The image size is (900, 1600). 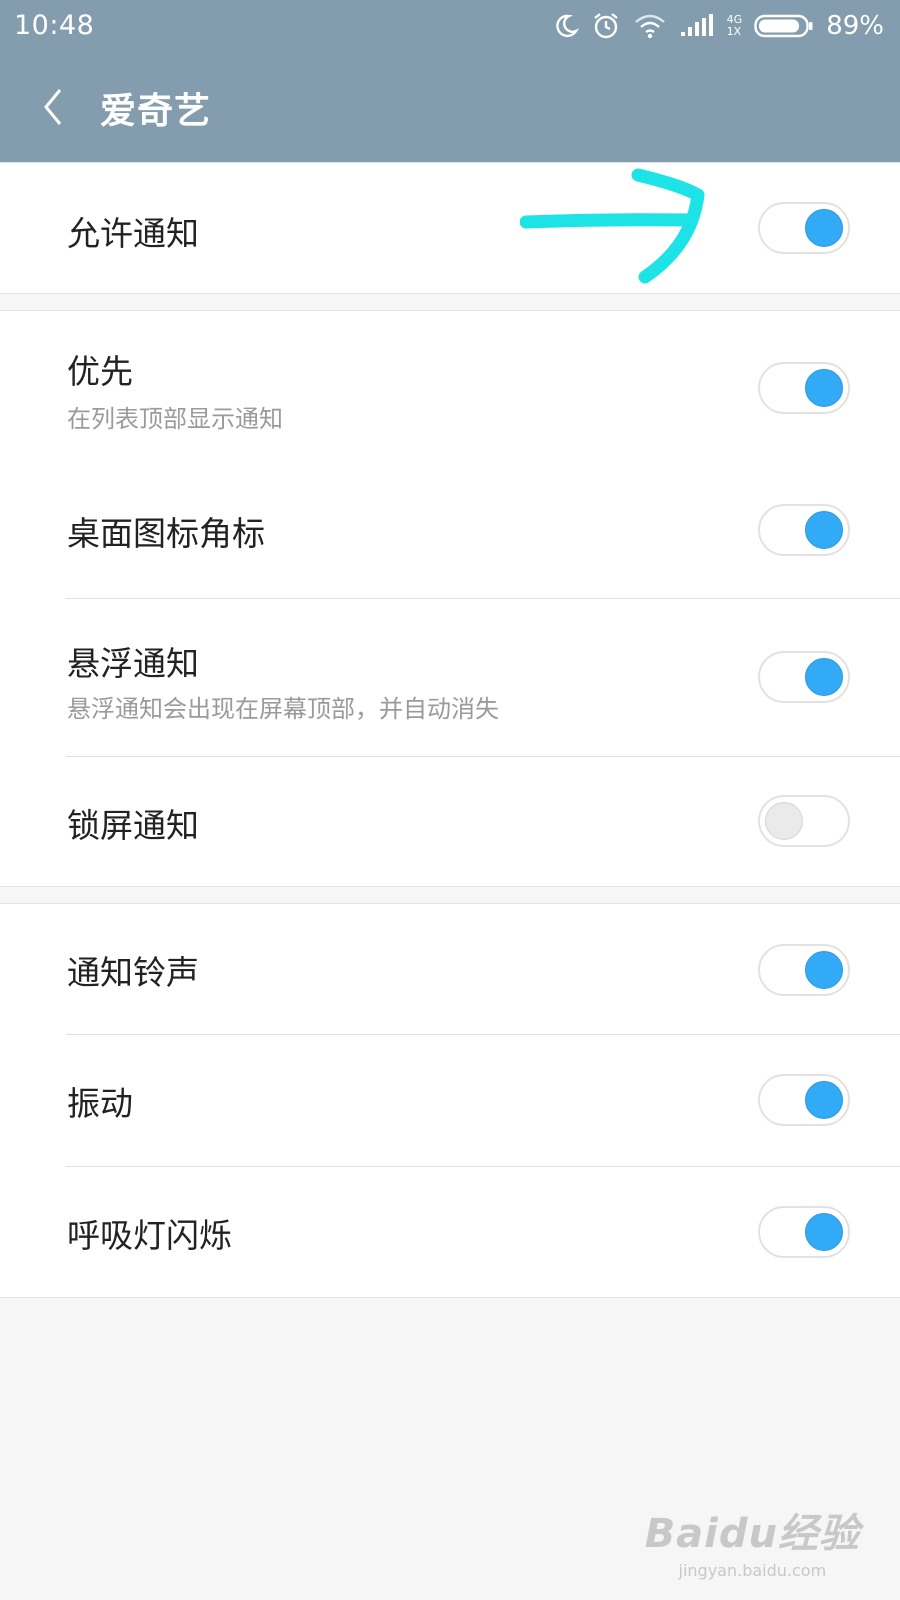 I want to click on wifi-icon, so click(x=649, y=26).